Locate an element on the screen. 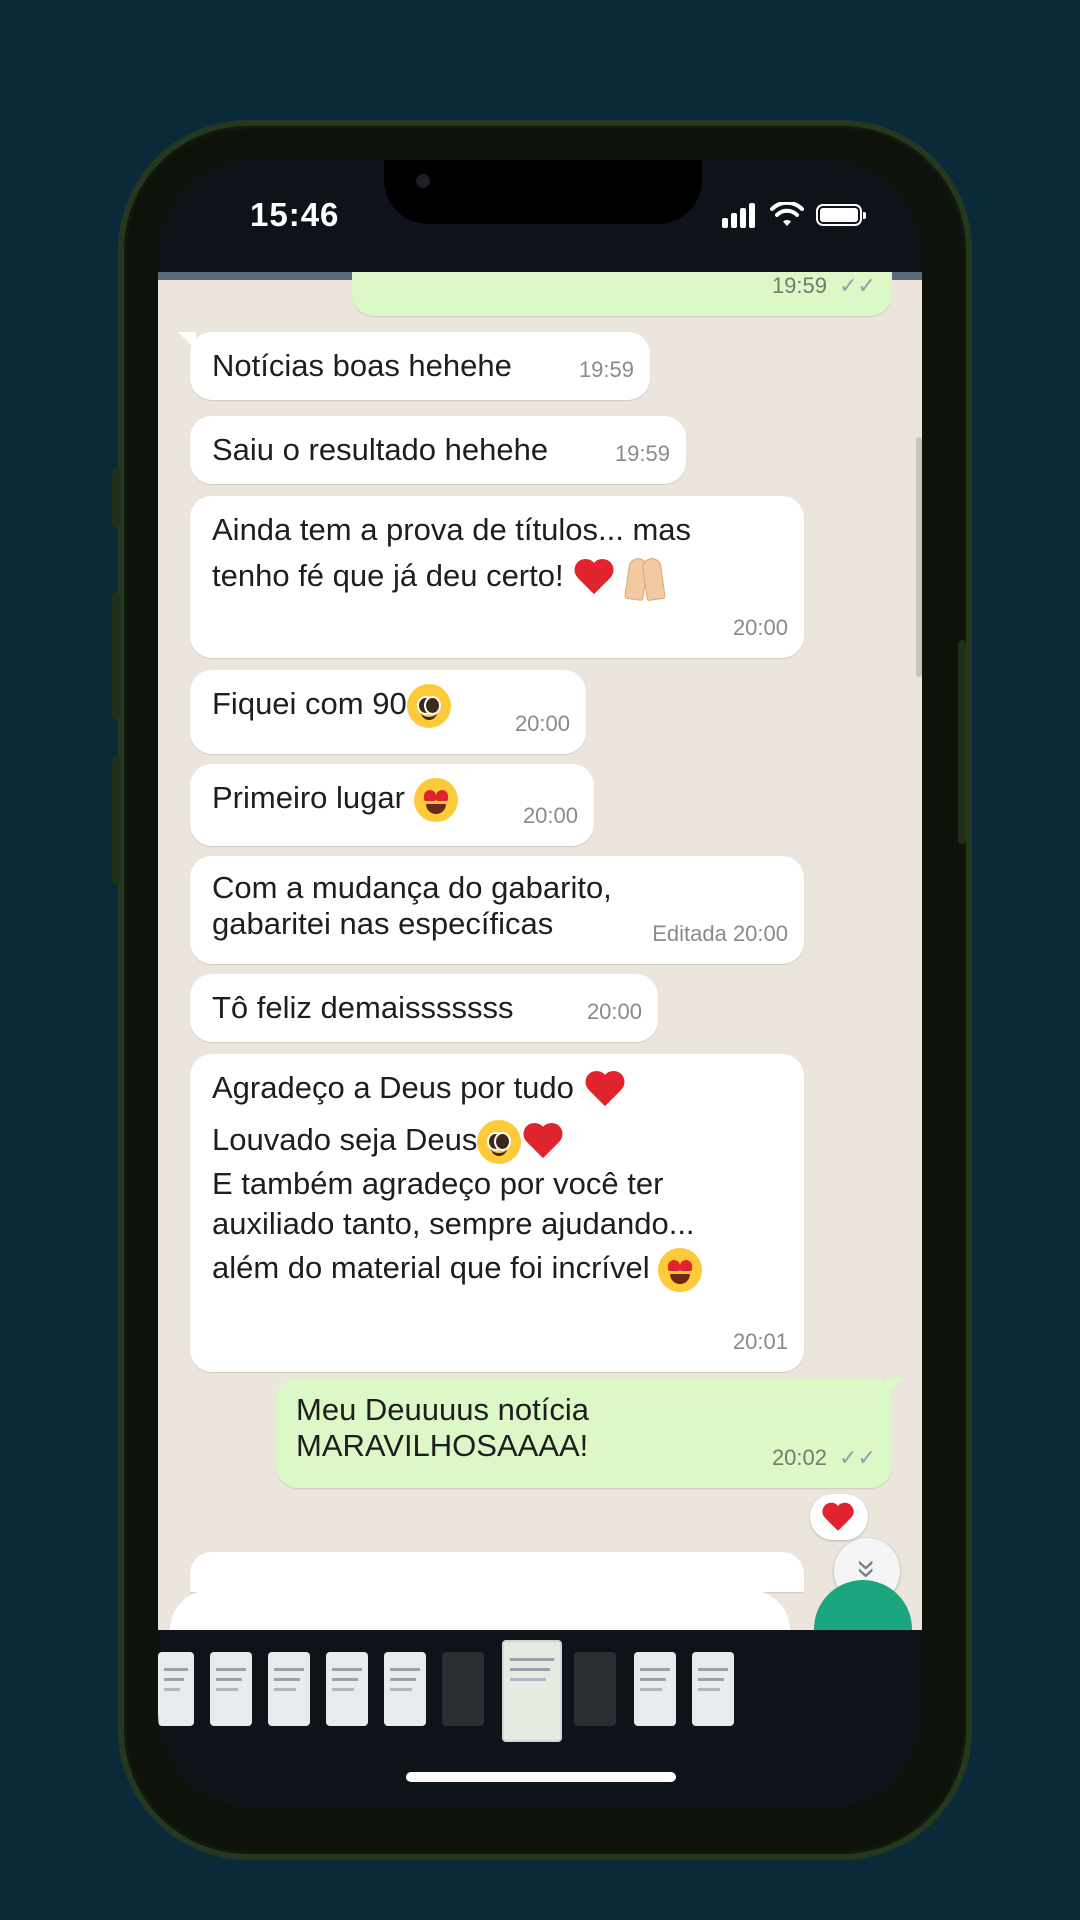 This screenshot has width=1080, height=1920. message-text-line: além do material que foi incrível is located at coordinates (431, 1267).